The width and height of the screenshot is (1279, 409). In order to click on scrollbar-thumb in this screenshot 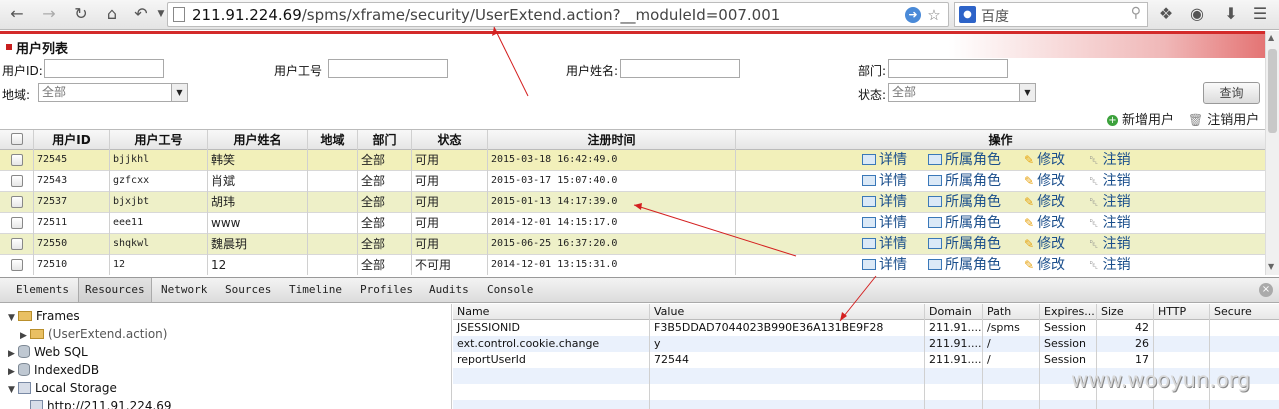, I will do `click(1272, 91)`.